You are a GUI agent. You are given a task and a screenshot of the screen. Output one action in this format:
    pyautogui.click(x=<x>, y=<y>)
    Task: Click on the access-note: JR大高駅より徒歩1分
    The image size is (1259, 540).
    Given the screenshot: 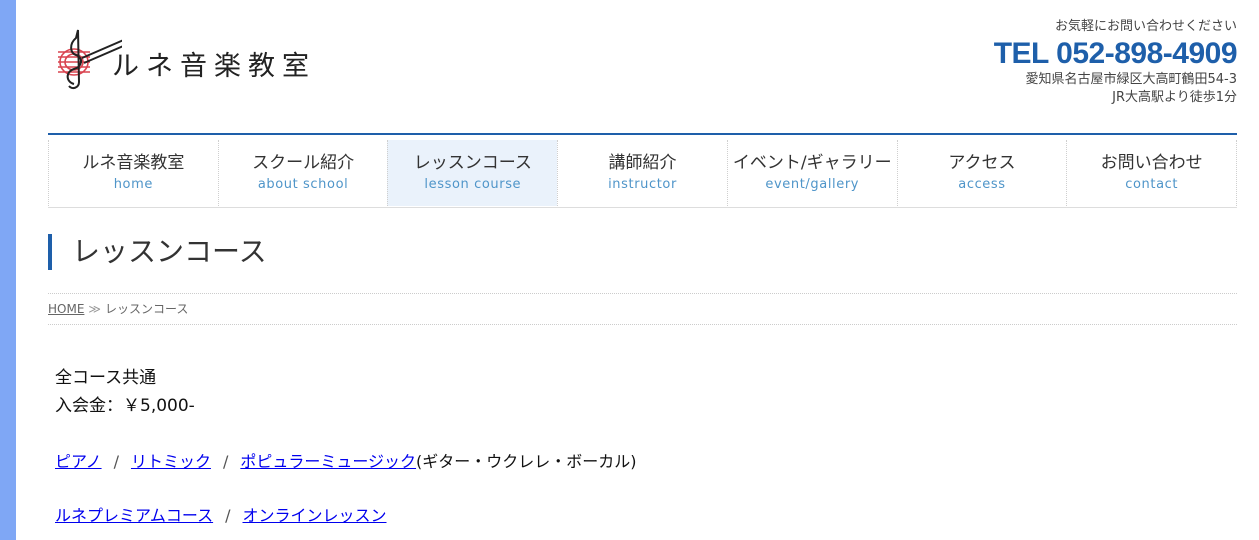 What is the action you would take?
    pyautogui.click(x=1174, y=97)
    